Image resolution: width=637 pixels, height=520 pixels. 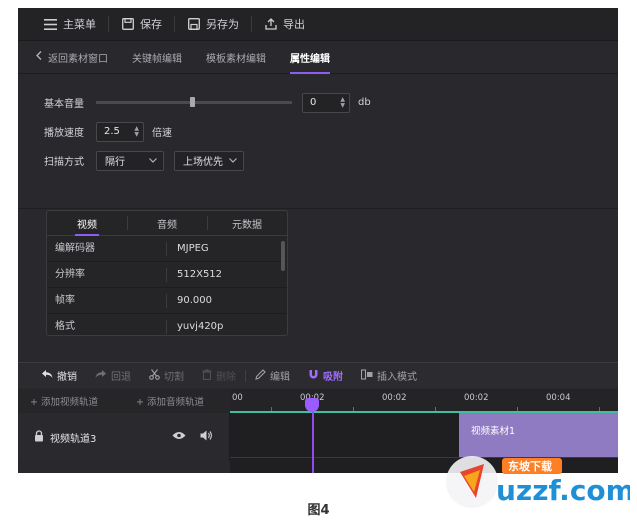 I want to click on save-label: 保存, so click(x=151, y=24).